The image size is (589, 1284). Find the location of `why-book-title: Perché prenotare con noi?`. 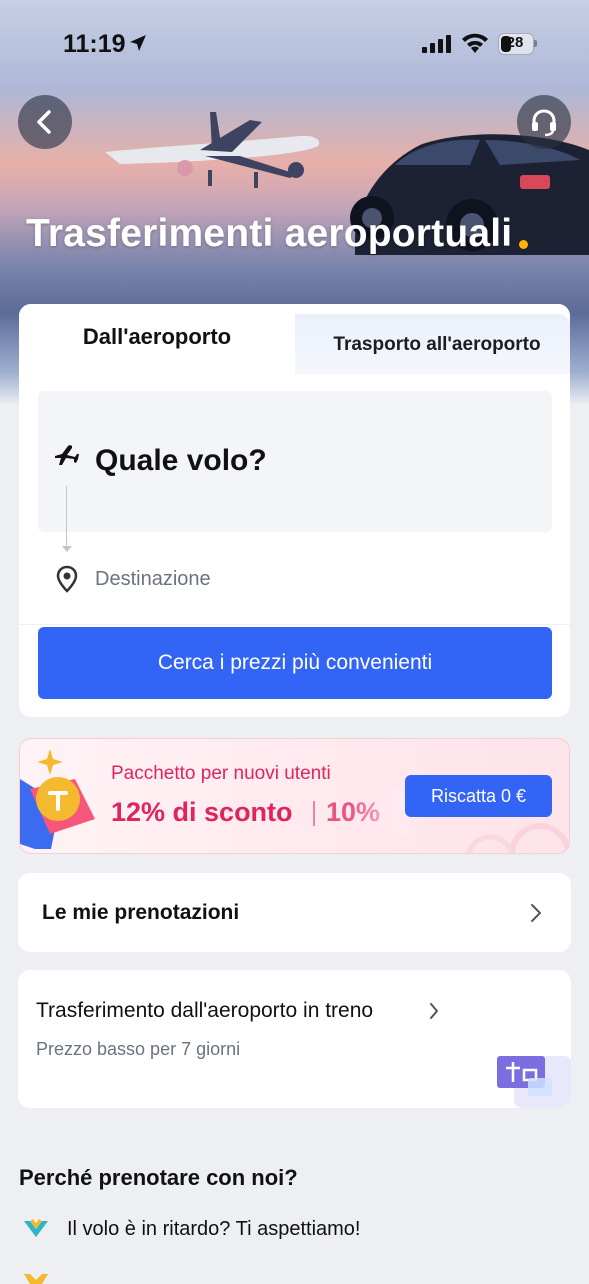

why-book-title: Perché prenotare con noi? is located at coordinates (158, 1177).